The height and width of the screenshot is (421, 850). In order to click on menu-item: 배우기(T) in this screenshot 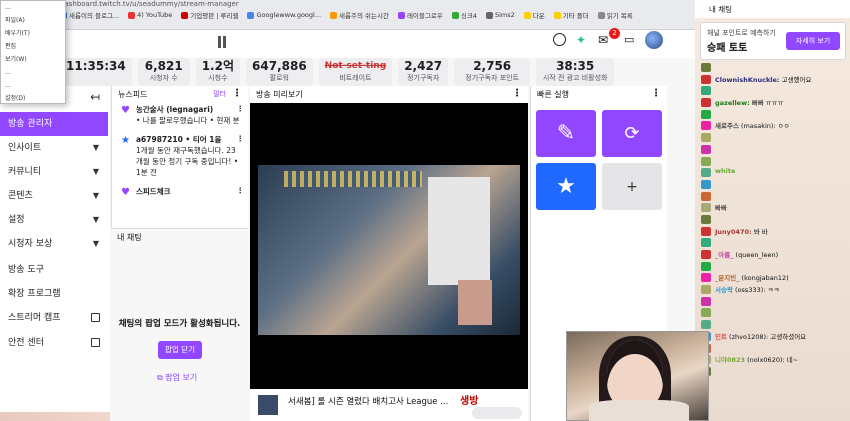, I will do `click(33, 33)`.